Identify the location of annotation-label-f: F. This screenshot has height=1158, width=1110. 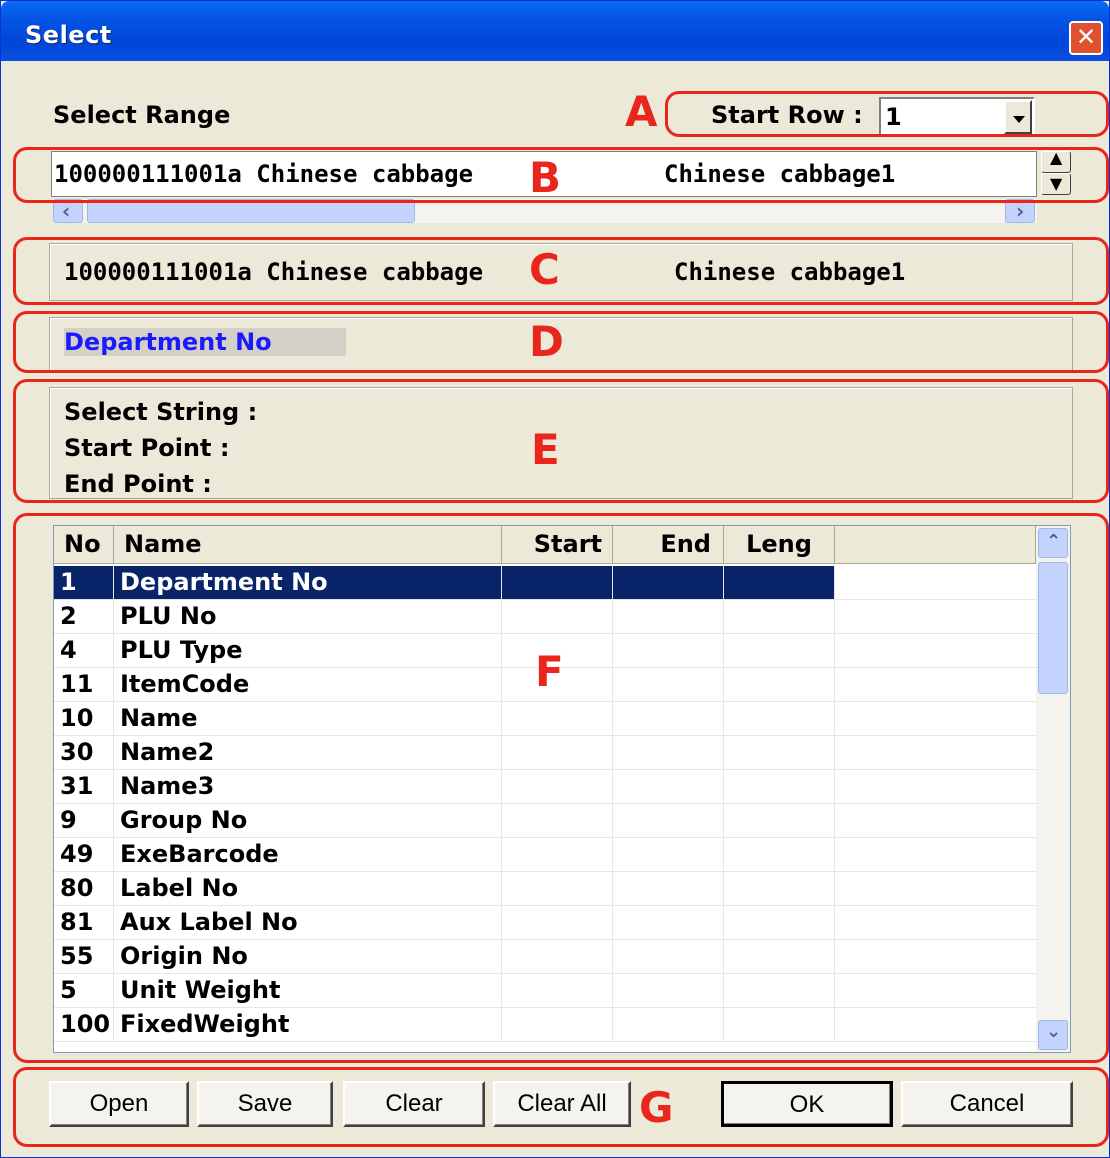
(549, 671).